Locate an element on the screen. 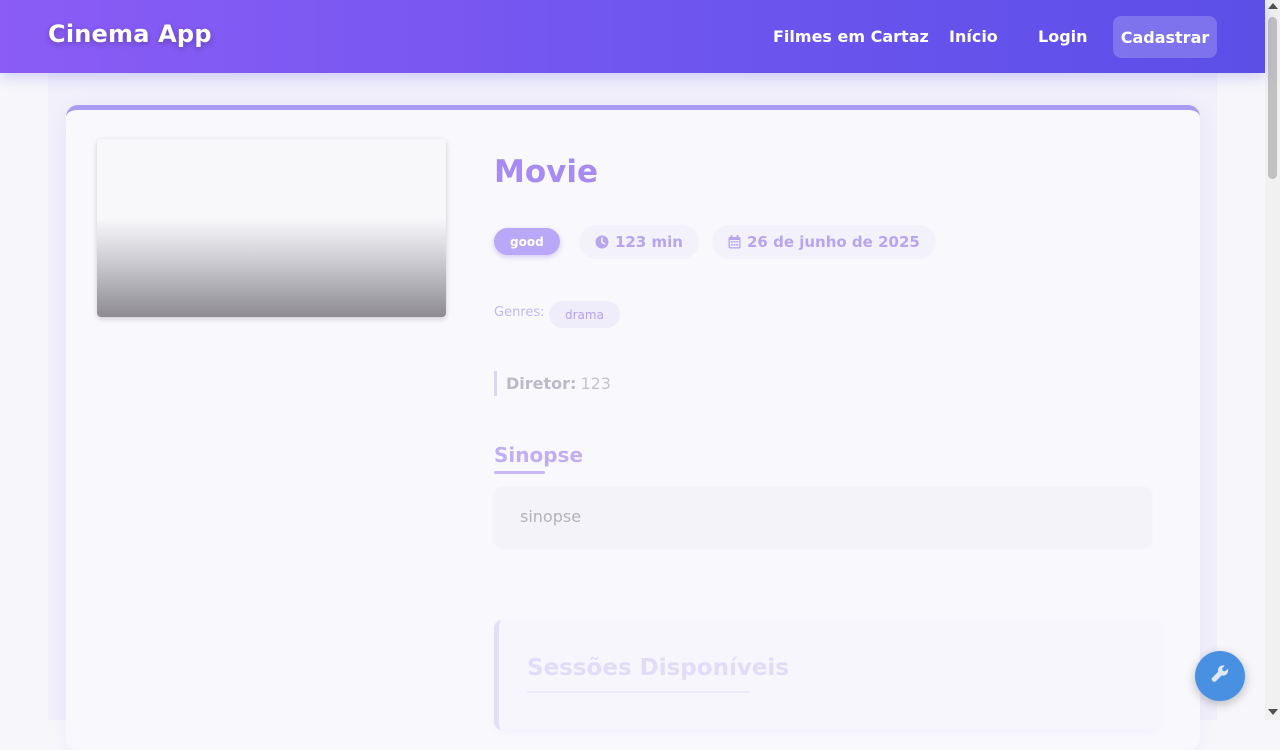 Image resolution: width=1280 pixels, height=750 pixels. synopsis-box: sinopse is located at coordinates (823, 517).